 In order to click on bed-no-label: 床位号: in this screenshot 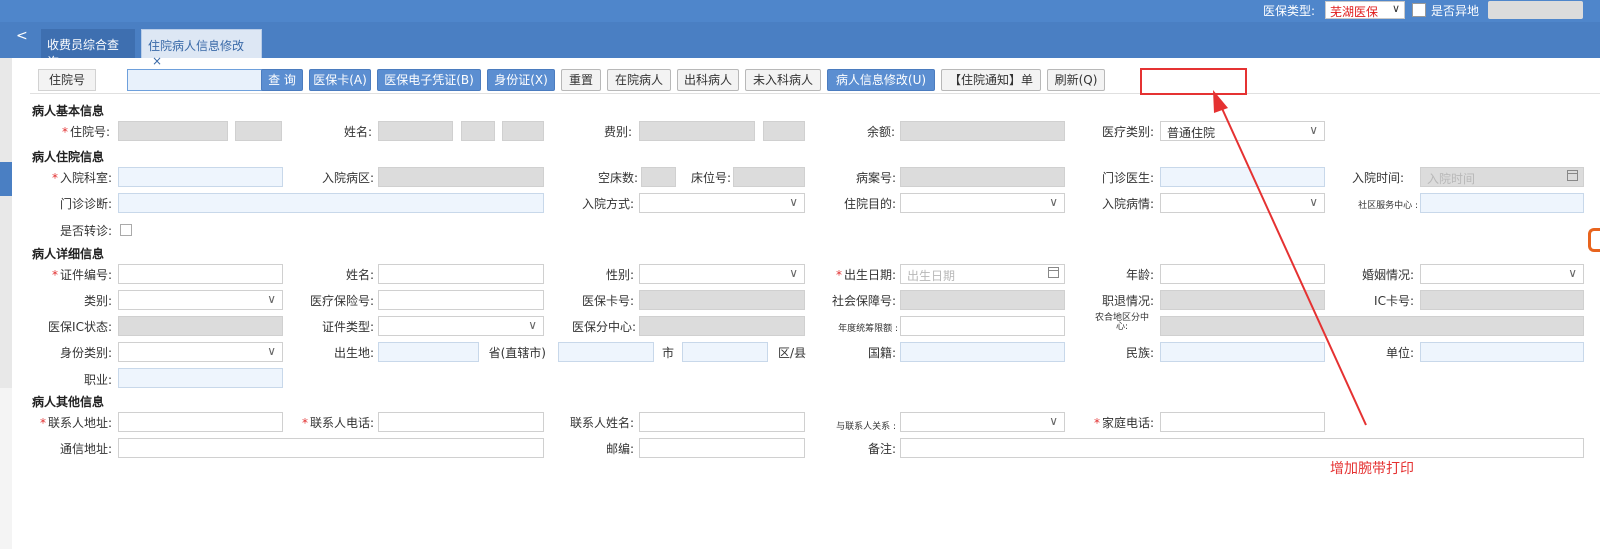, I will do `click(710, 178)`.